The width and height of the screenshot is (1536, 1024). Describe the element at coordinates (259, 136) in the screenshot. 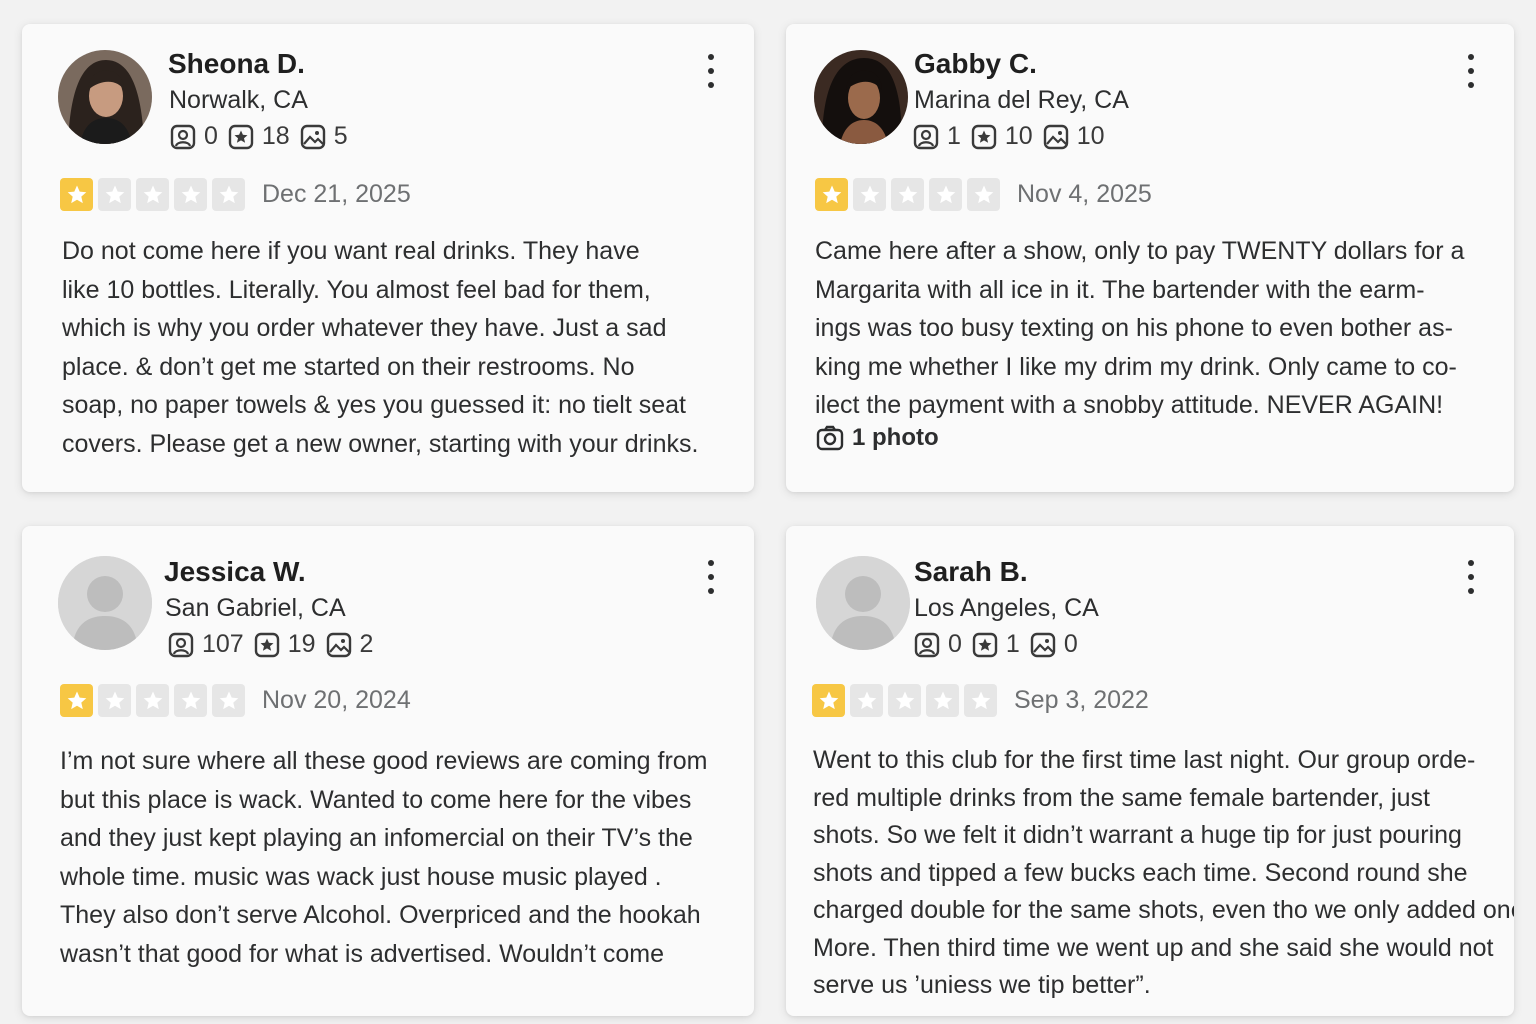

I see `reviews-stat: 18` at that location.